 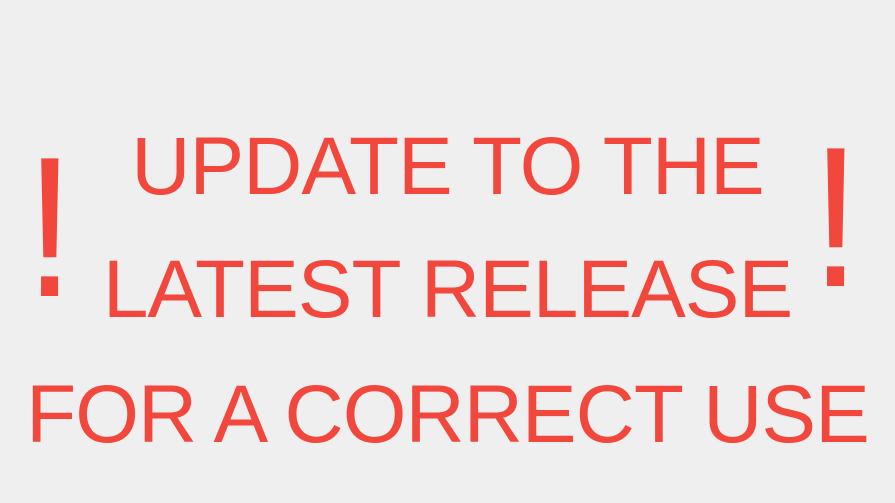 I want to click on notice-line-2: LATEST RELEASE, so click(x=447, y=289).